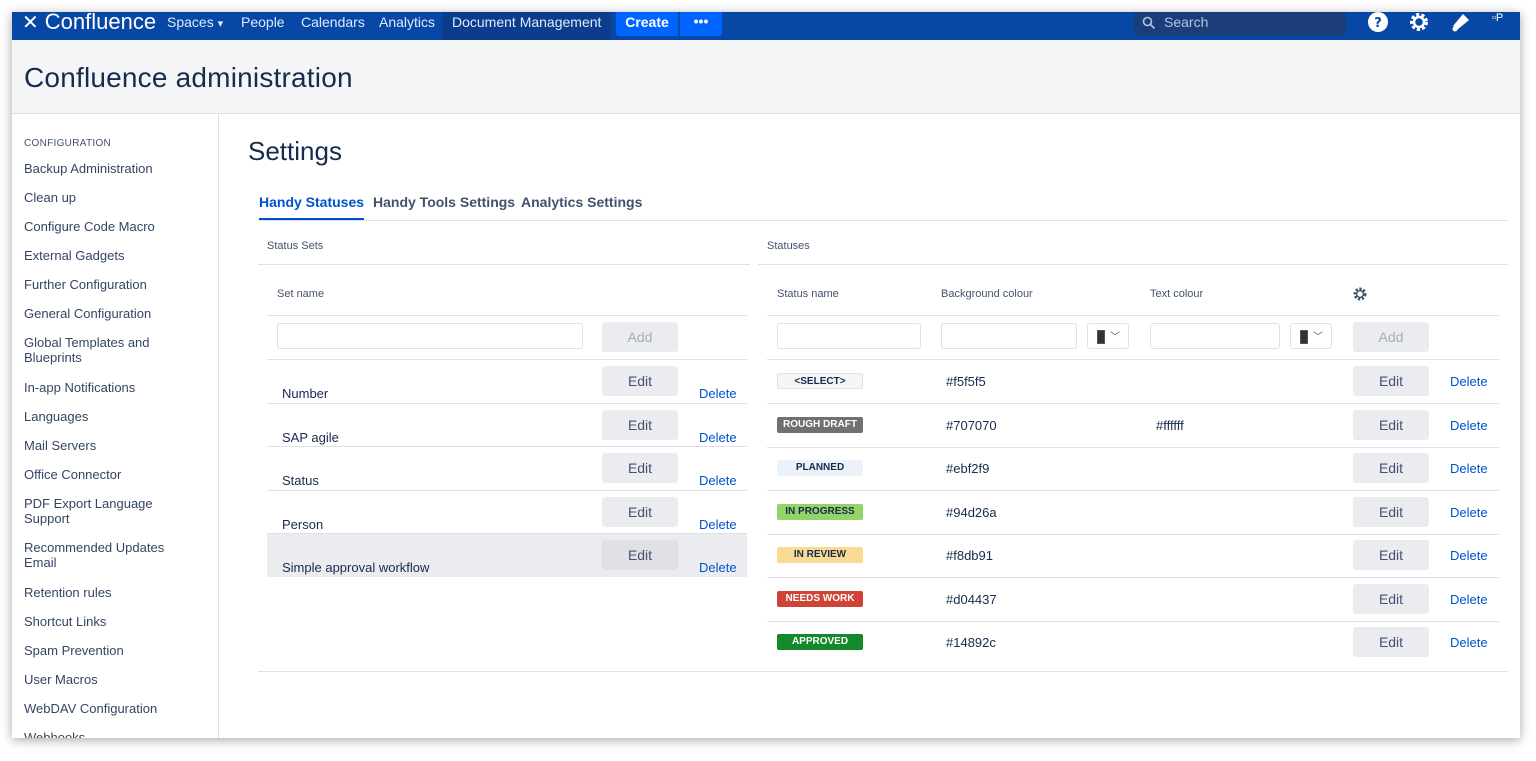 The image size is (1536, 761). What do you see at coordinates (300, 480) in the screenshot?
I see `set-name-status: Status` at bounding box center [300, 480].